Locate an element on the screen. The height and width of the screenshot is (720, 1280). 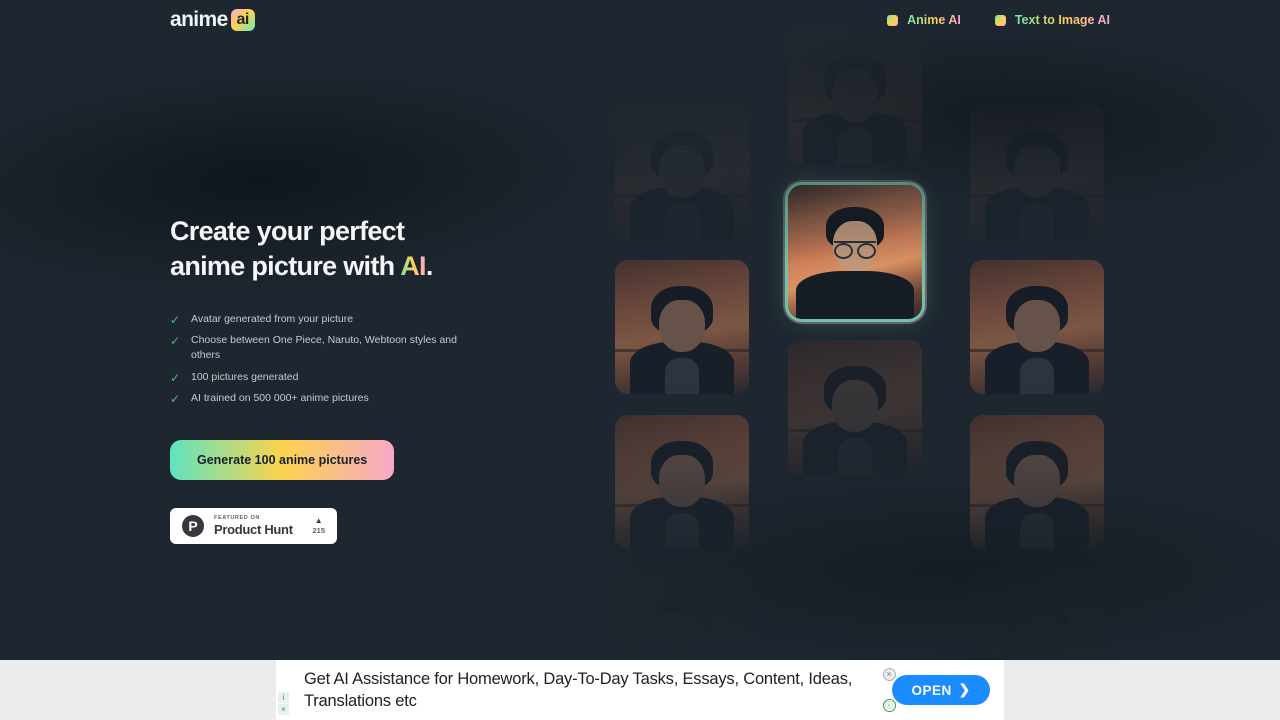
nav-item-label: Anime AI is located at coordinates (934, 20).